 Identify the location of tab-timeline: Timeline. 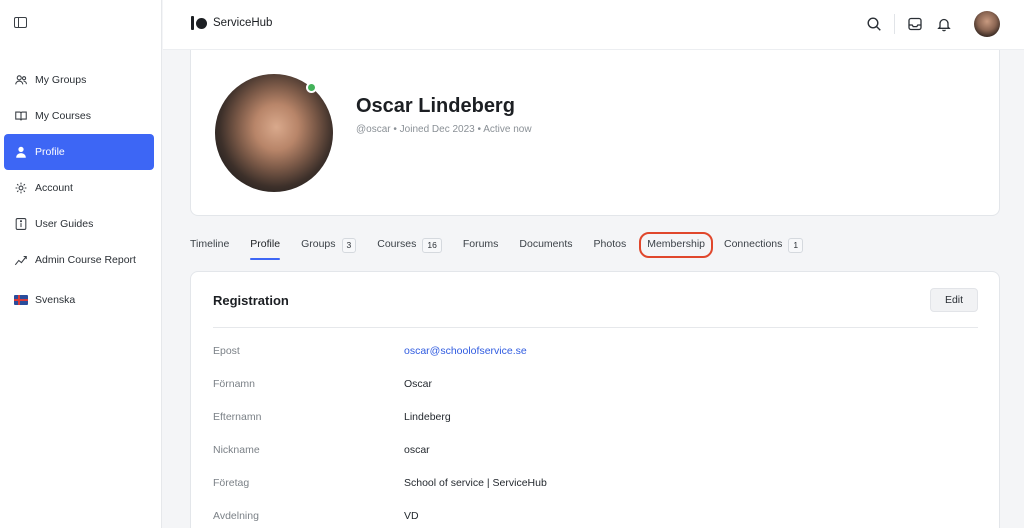
(209, 247).